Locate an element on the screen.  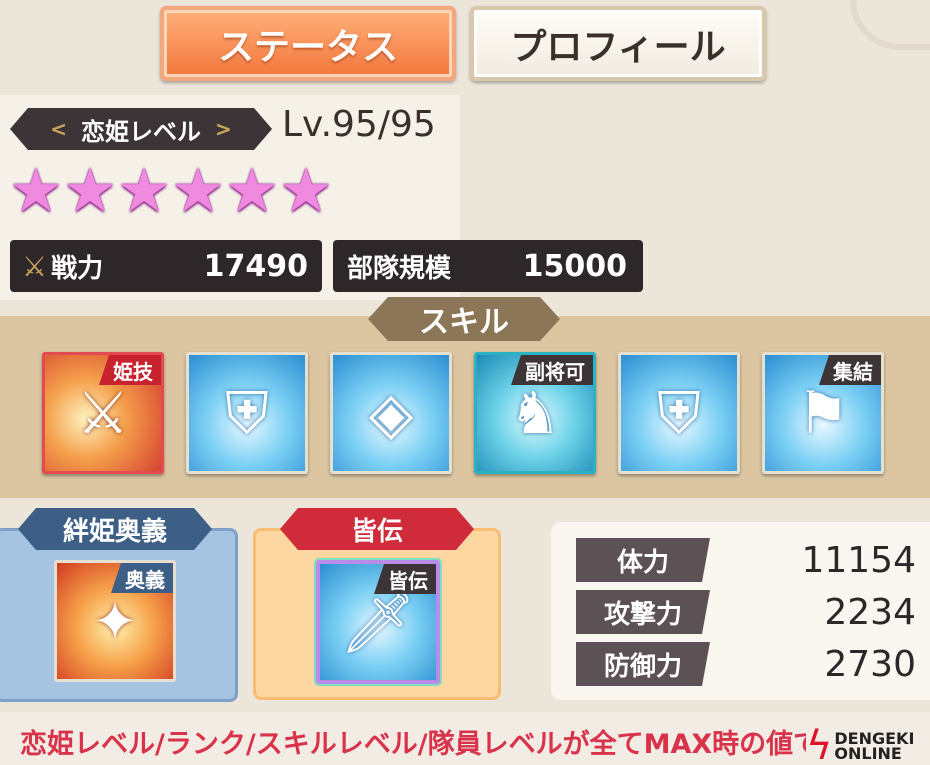
chevron-right-icon: > is located at coordinates (223, 129).